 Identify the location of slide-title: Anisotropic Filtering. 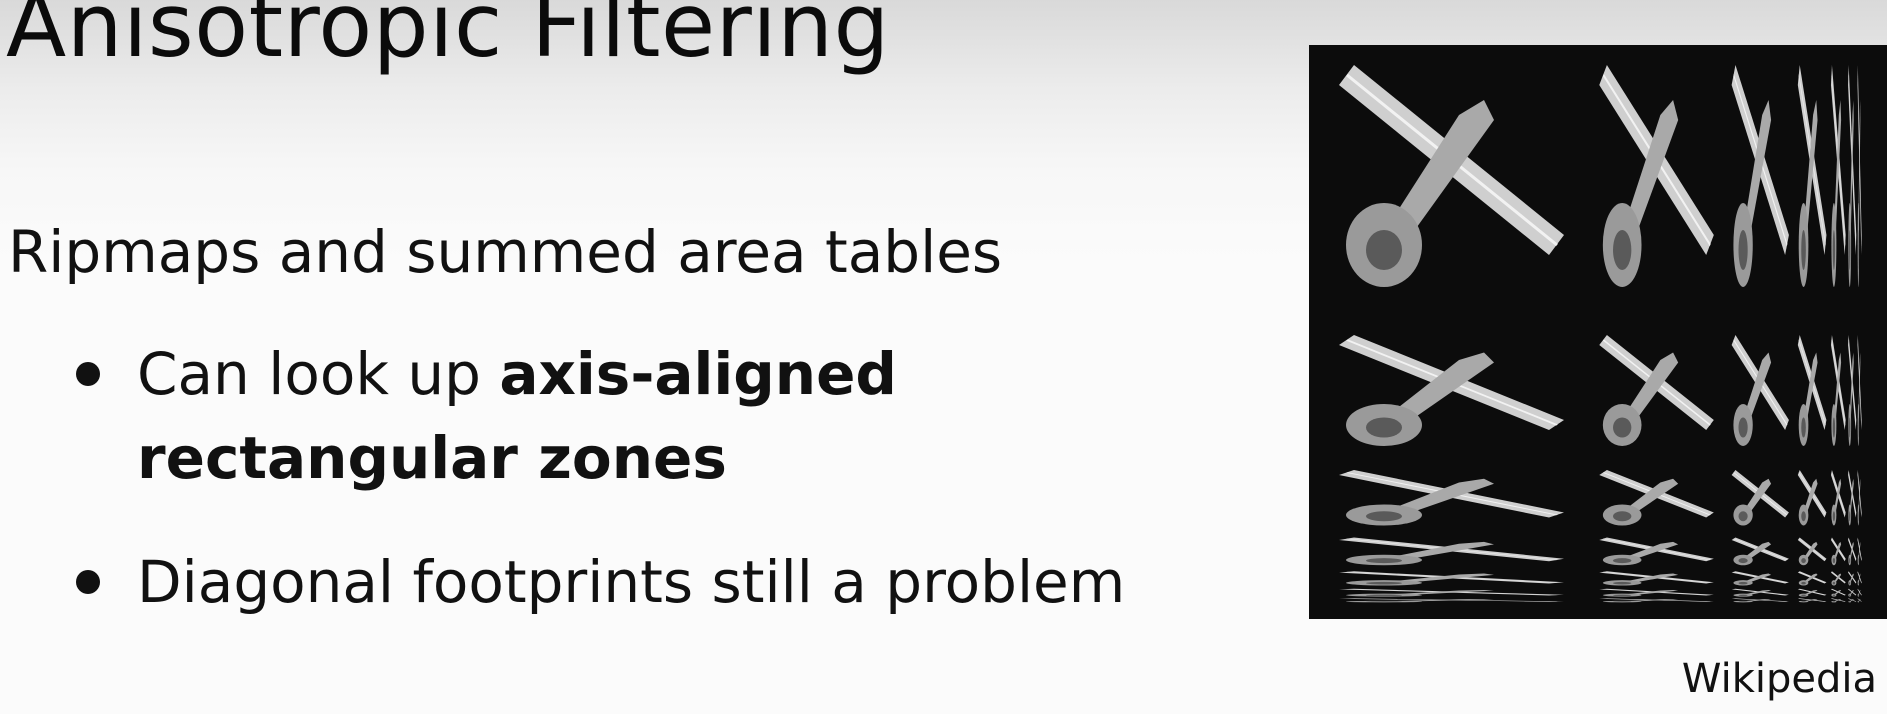
(448, 38).